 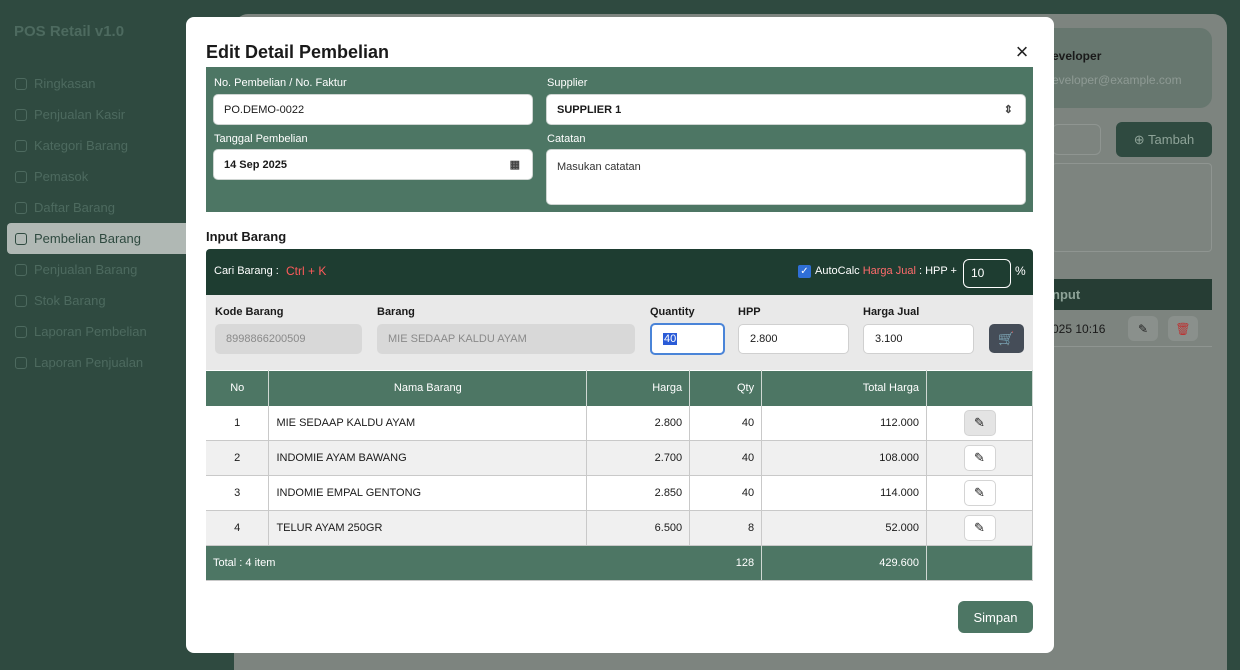 I want to click on quantity-input: 40, so click(x=687, y=339).